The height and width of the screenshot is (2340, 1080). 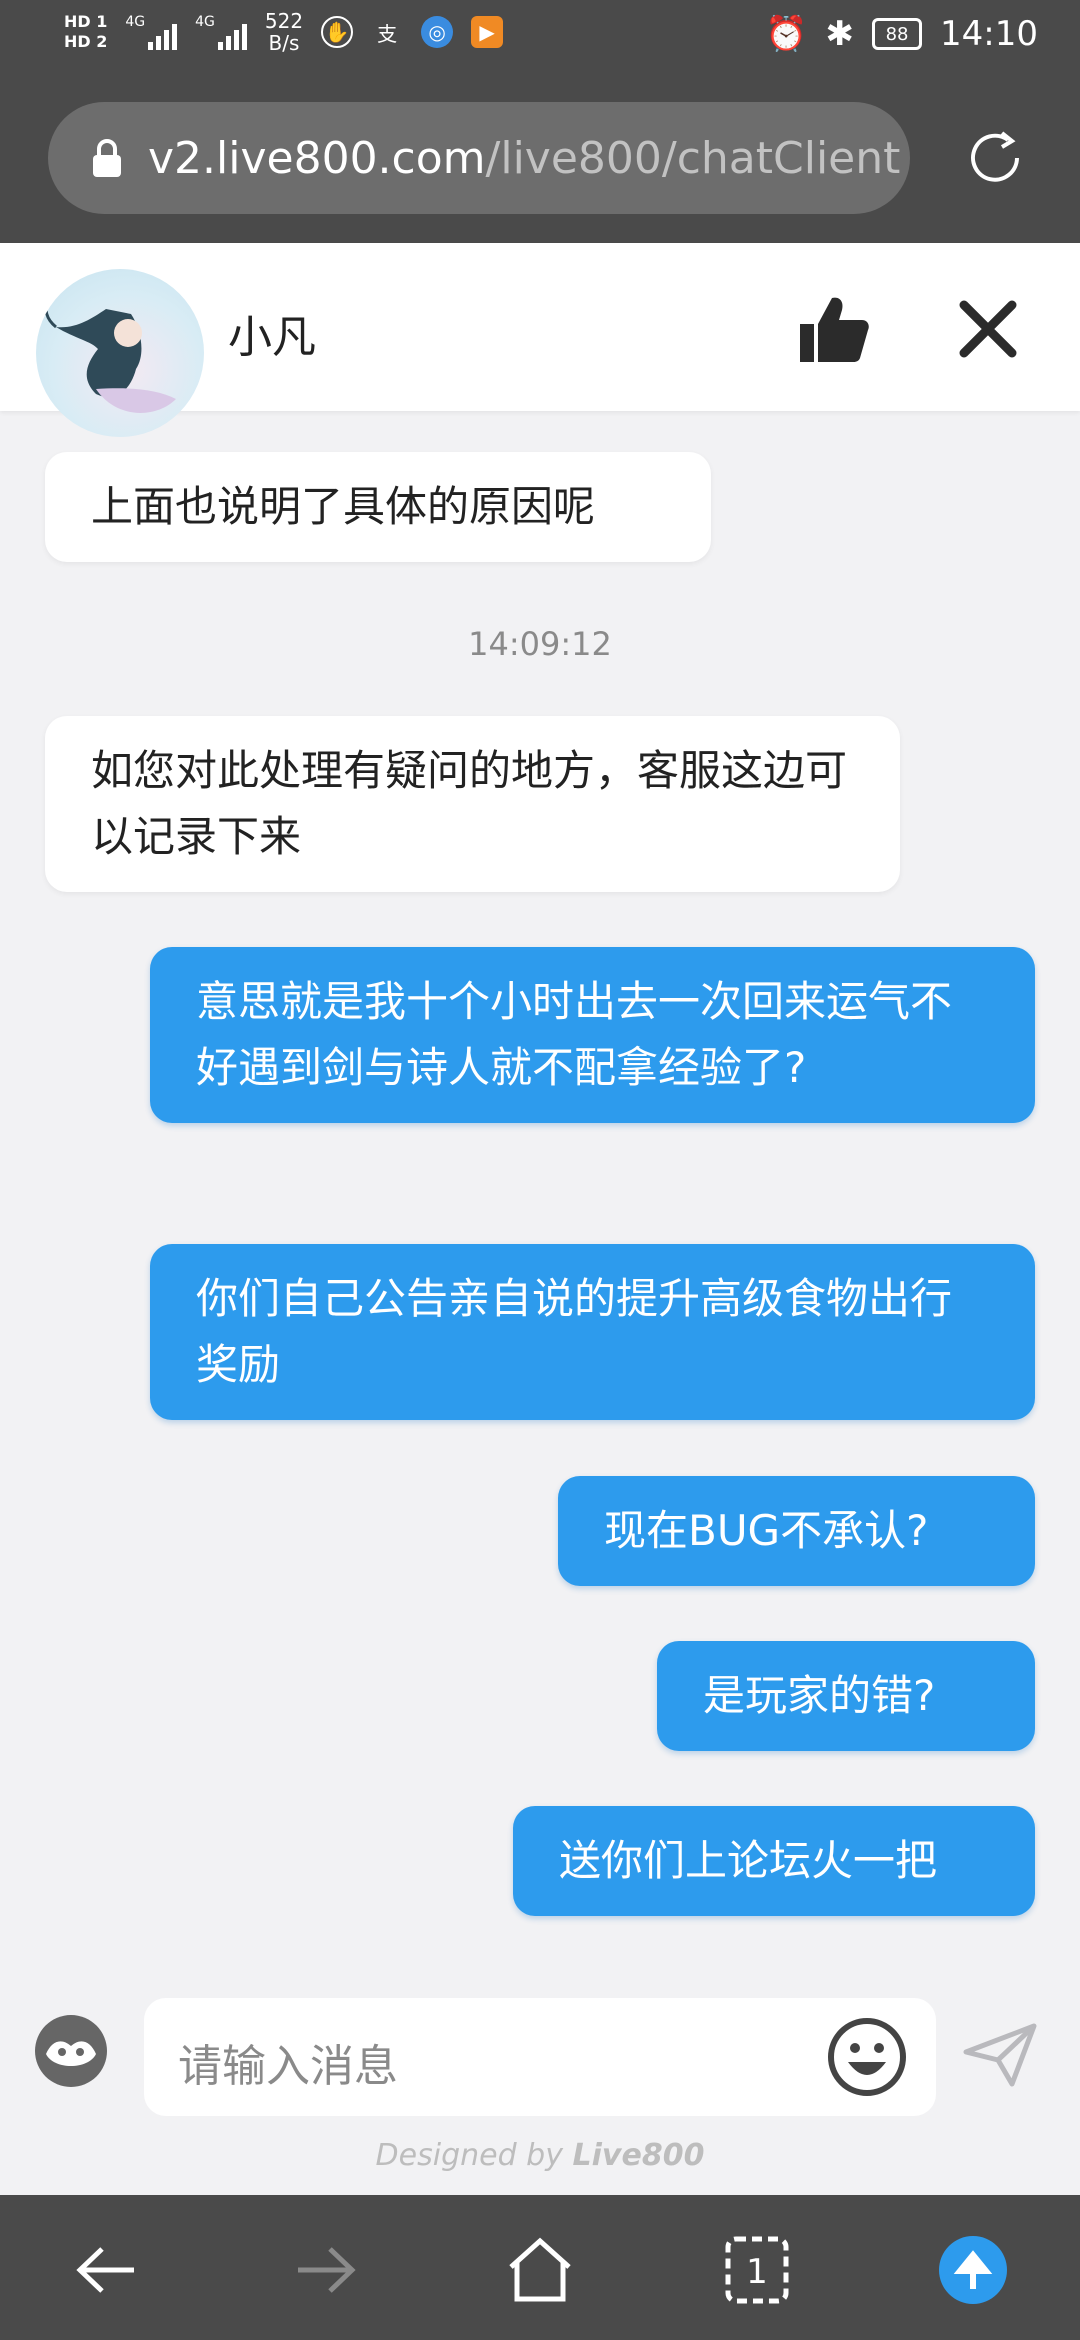 I want to click on video-app-icon: ▶, so click(x=487, y=32).